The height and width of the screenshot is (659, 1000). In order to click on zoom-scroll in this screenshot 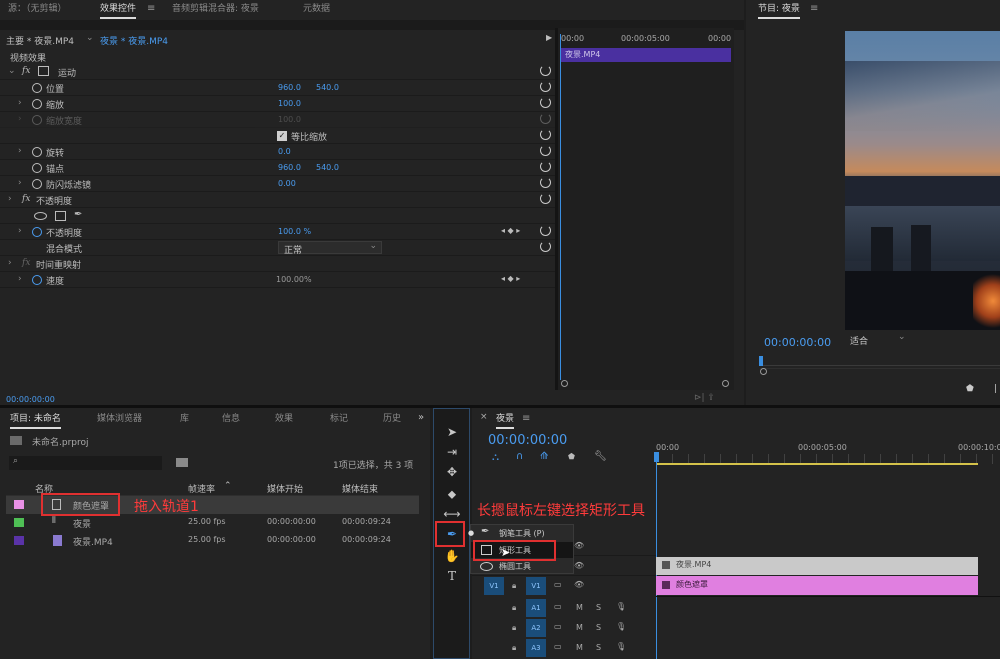, I will do `click(880, 371)`.